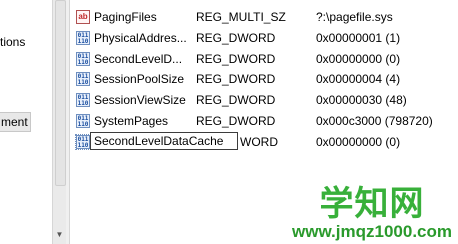 The height and width of the screenshot is (244, 458). I want to click on value-name: SystemPages, so click(131, 121).